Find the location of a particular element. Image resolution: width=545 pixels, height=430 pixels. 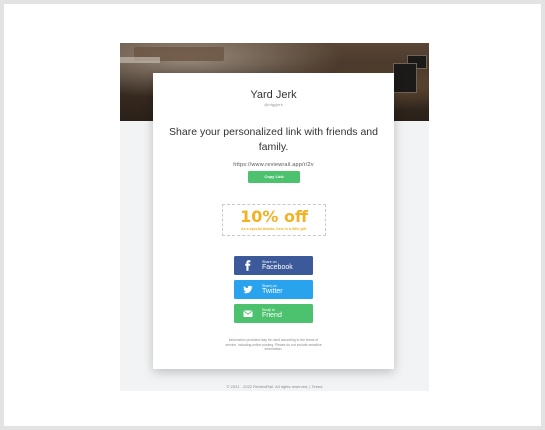

twitter-icon is located at coordinates (248, 289).